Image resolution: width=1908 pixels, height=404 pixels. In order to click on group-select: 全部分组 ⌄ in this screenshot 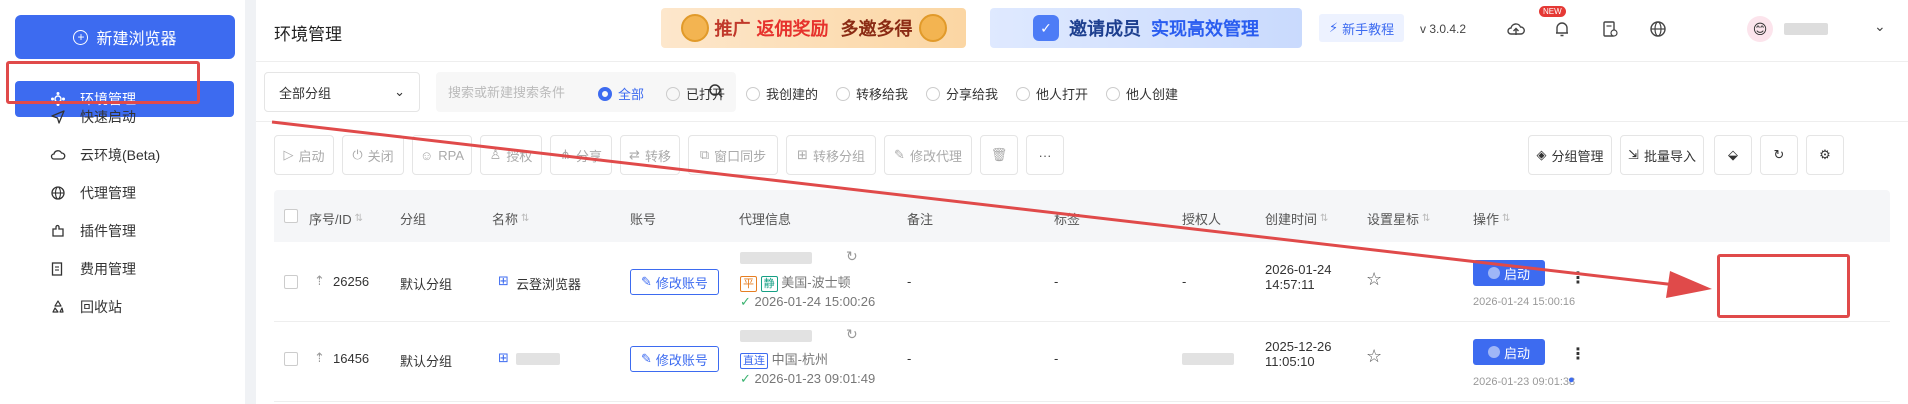, I will do `click(342, 92)`.